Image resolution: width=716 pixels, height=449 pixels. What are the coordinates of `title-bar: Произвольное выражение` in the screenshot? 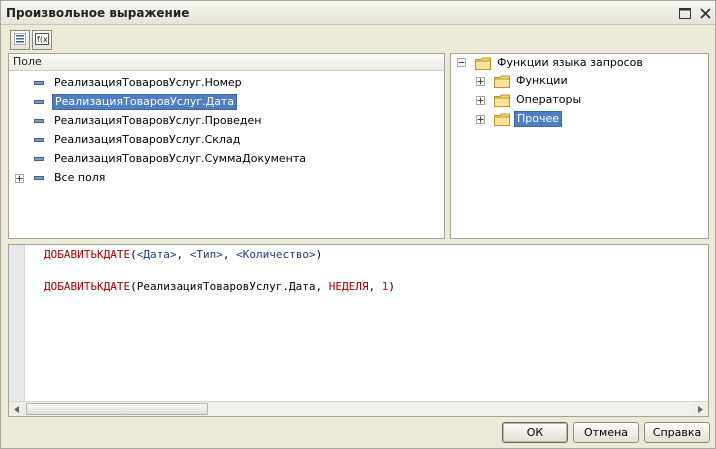 It's located at (358, 13).